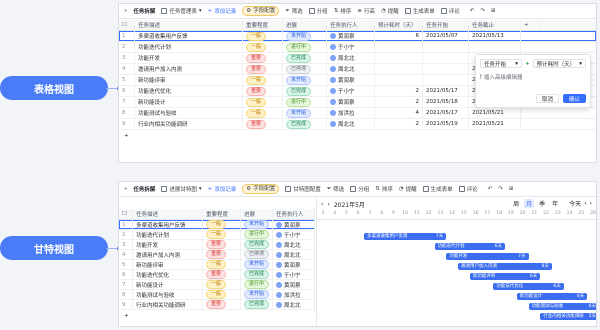 The height and width of the screenshot is (330, 600). I want to click on chevron-right-icon: ›, so click(591, 203).